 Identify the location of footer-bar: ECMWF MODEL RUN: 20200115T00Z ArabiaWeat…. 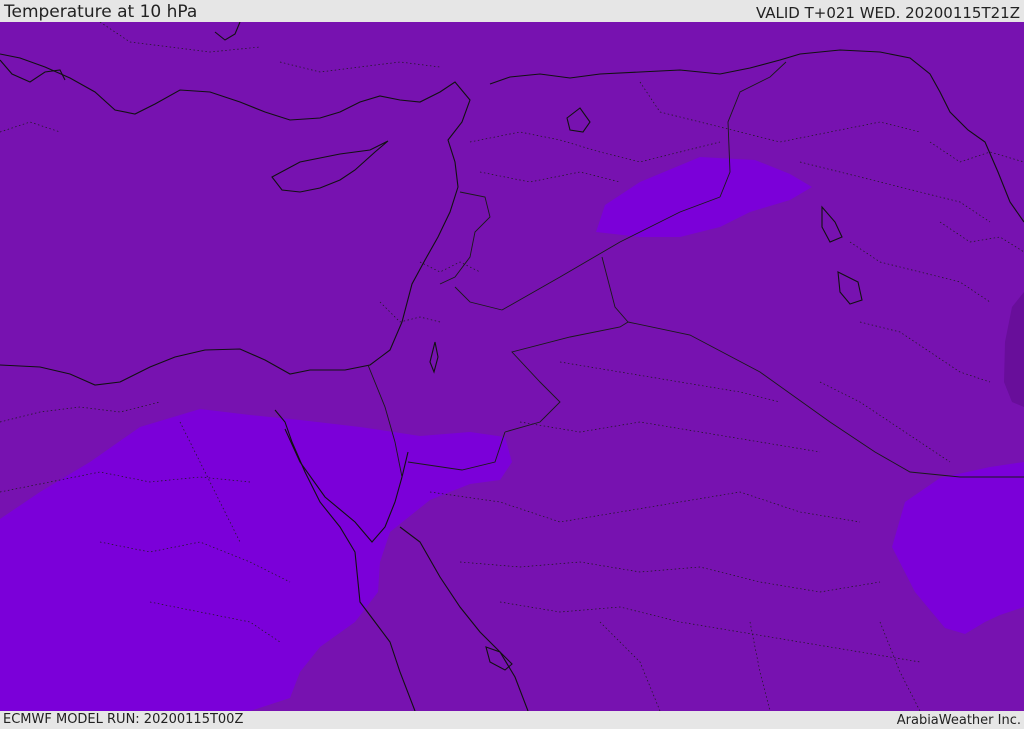
(512, 720).